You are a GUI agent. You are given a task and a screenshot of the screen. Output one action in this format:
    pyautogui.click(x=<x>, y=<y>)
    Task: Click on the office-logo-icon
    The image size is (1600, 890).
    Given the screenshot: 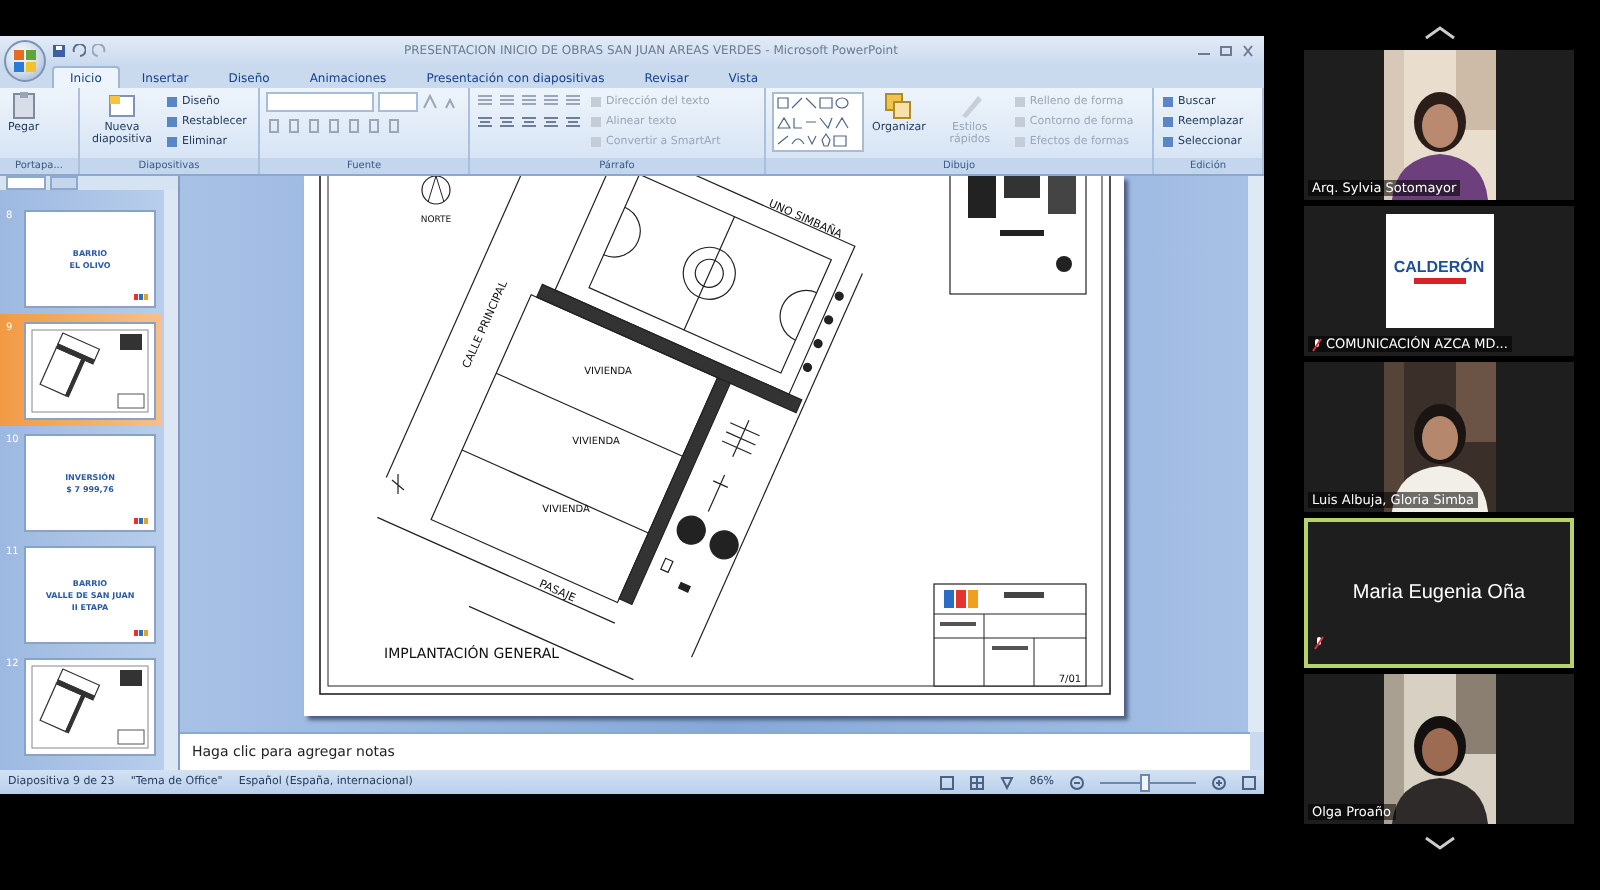 What is the action you would take?
    pyautogui.click(x=25, y=61)
    